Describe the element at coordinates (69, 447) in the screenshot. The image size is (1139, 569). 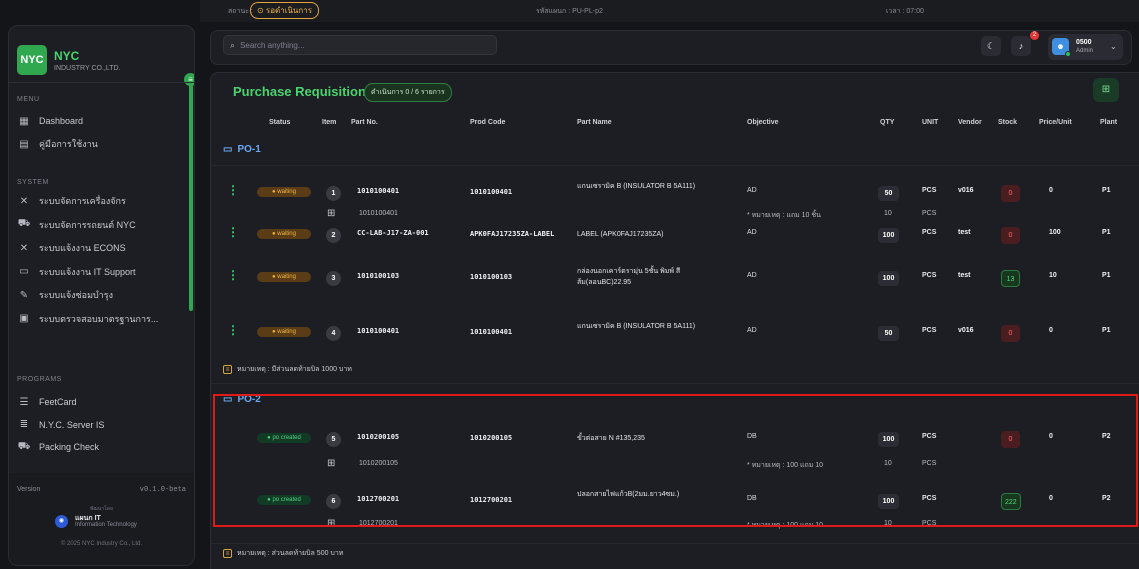
I see `sidebar-item-label: Packing Check` at that location.